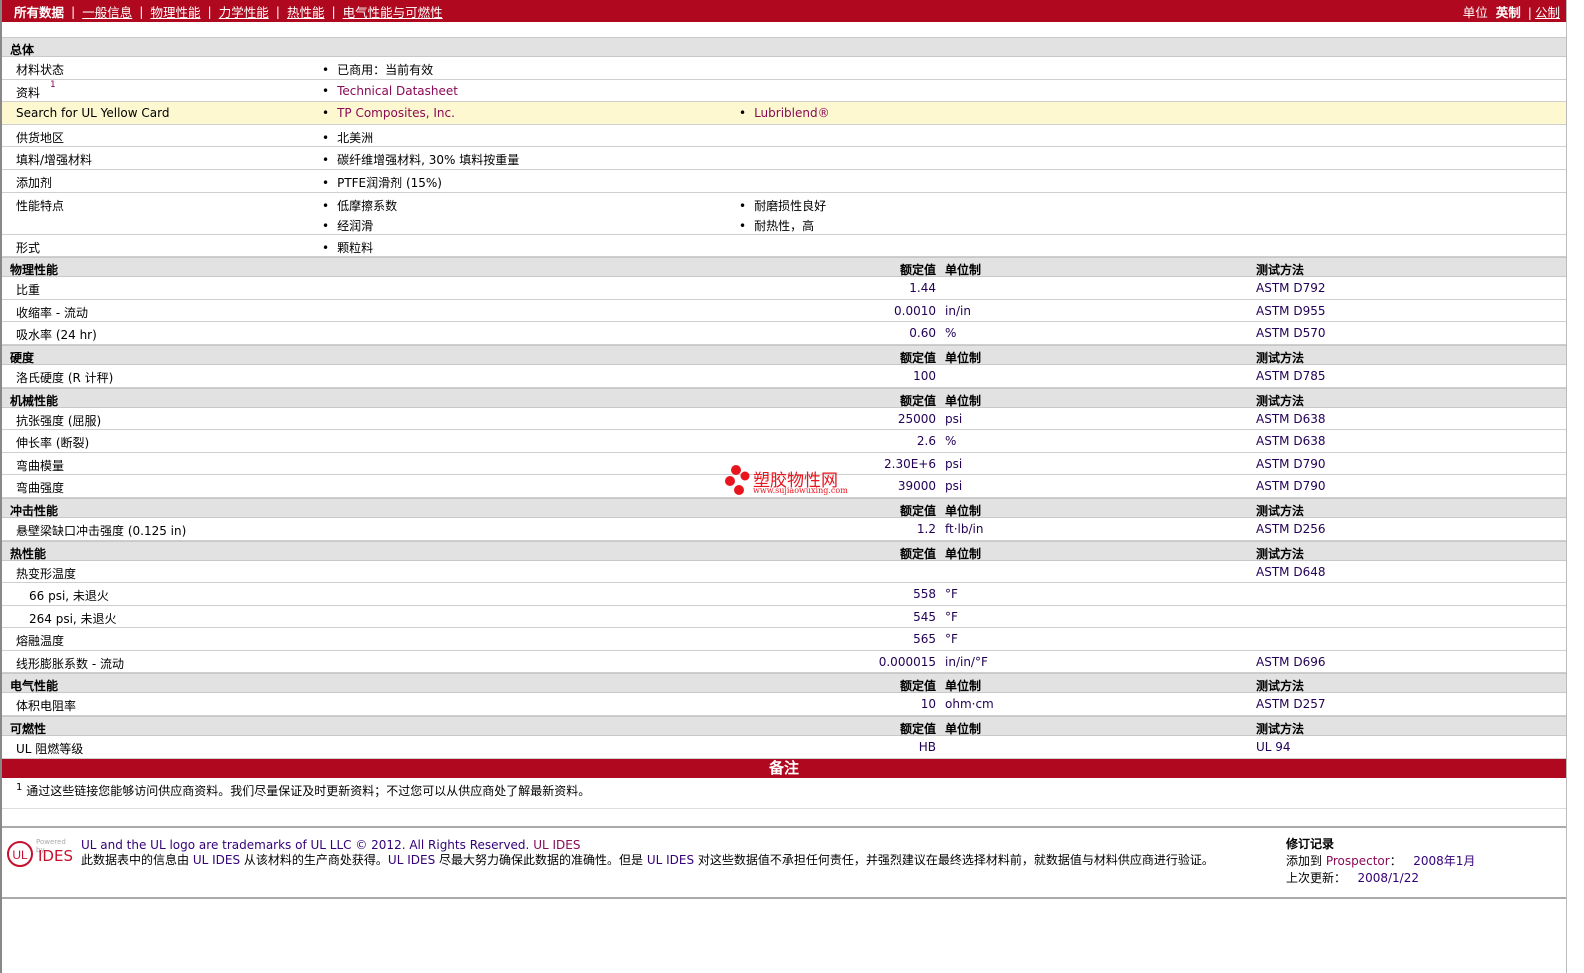  What do you see at coordinates (784, 267) in the screenshot?
I see `section-header: 物理性能 额定值 单位制 测试方法` at bounding box center [784, 267].